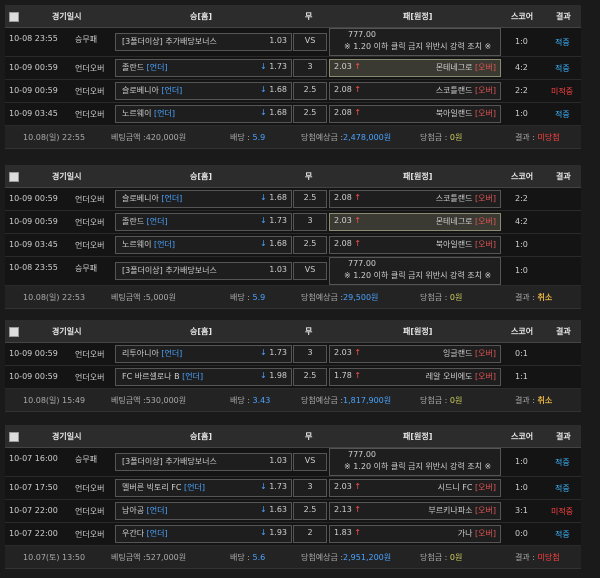 The height and width of the screenshot is (578, 600). I want to click on match-score: 0:1, so click(521, 353).